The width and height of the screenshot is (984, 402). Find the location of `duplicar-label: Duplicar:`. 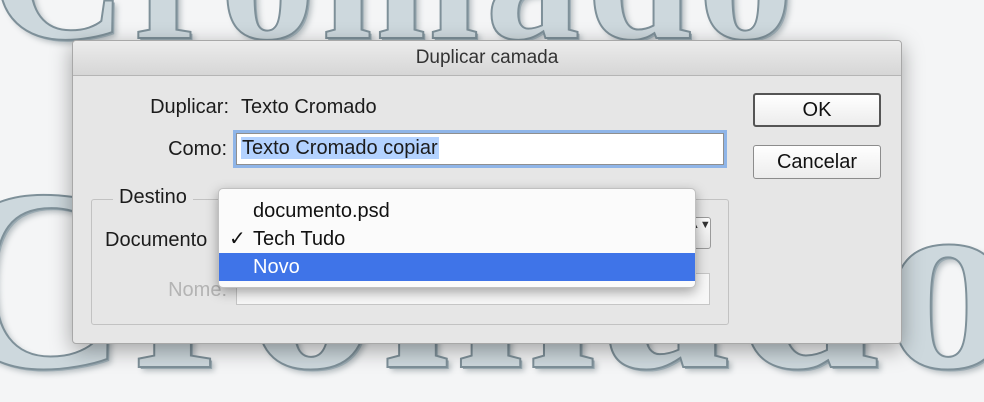

duplicar-label: Duplicar: is located at coordinates (189, 107).